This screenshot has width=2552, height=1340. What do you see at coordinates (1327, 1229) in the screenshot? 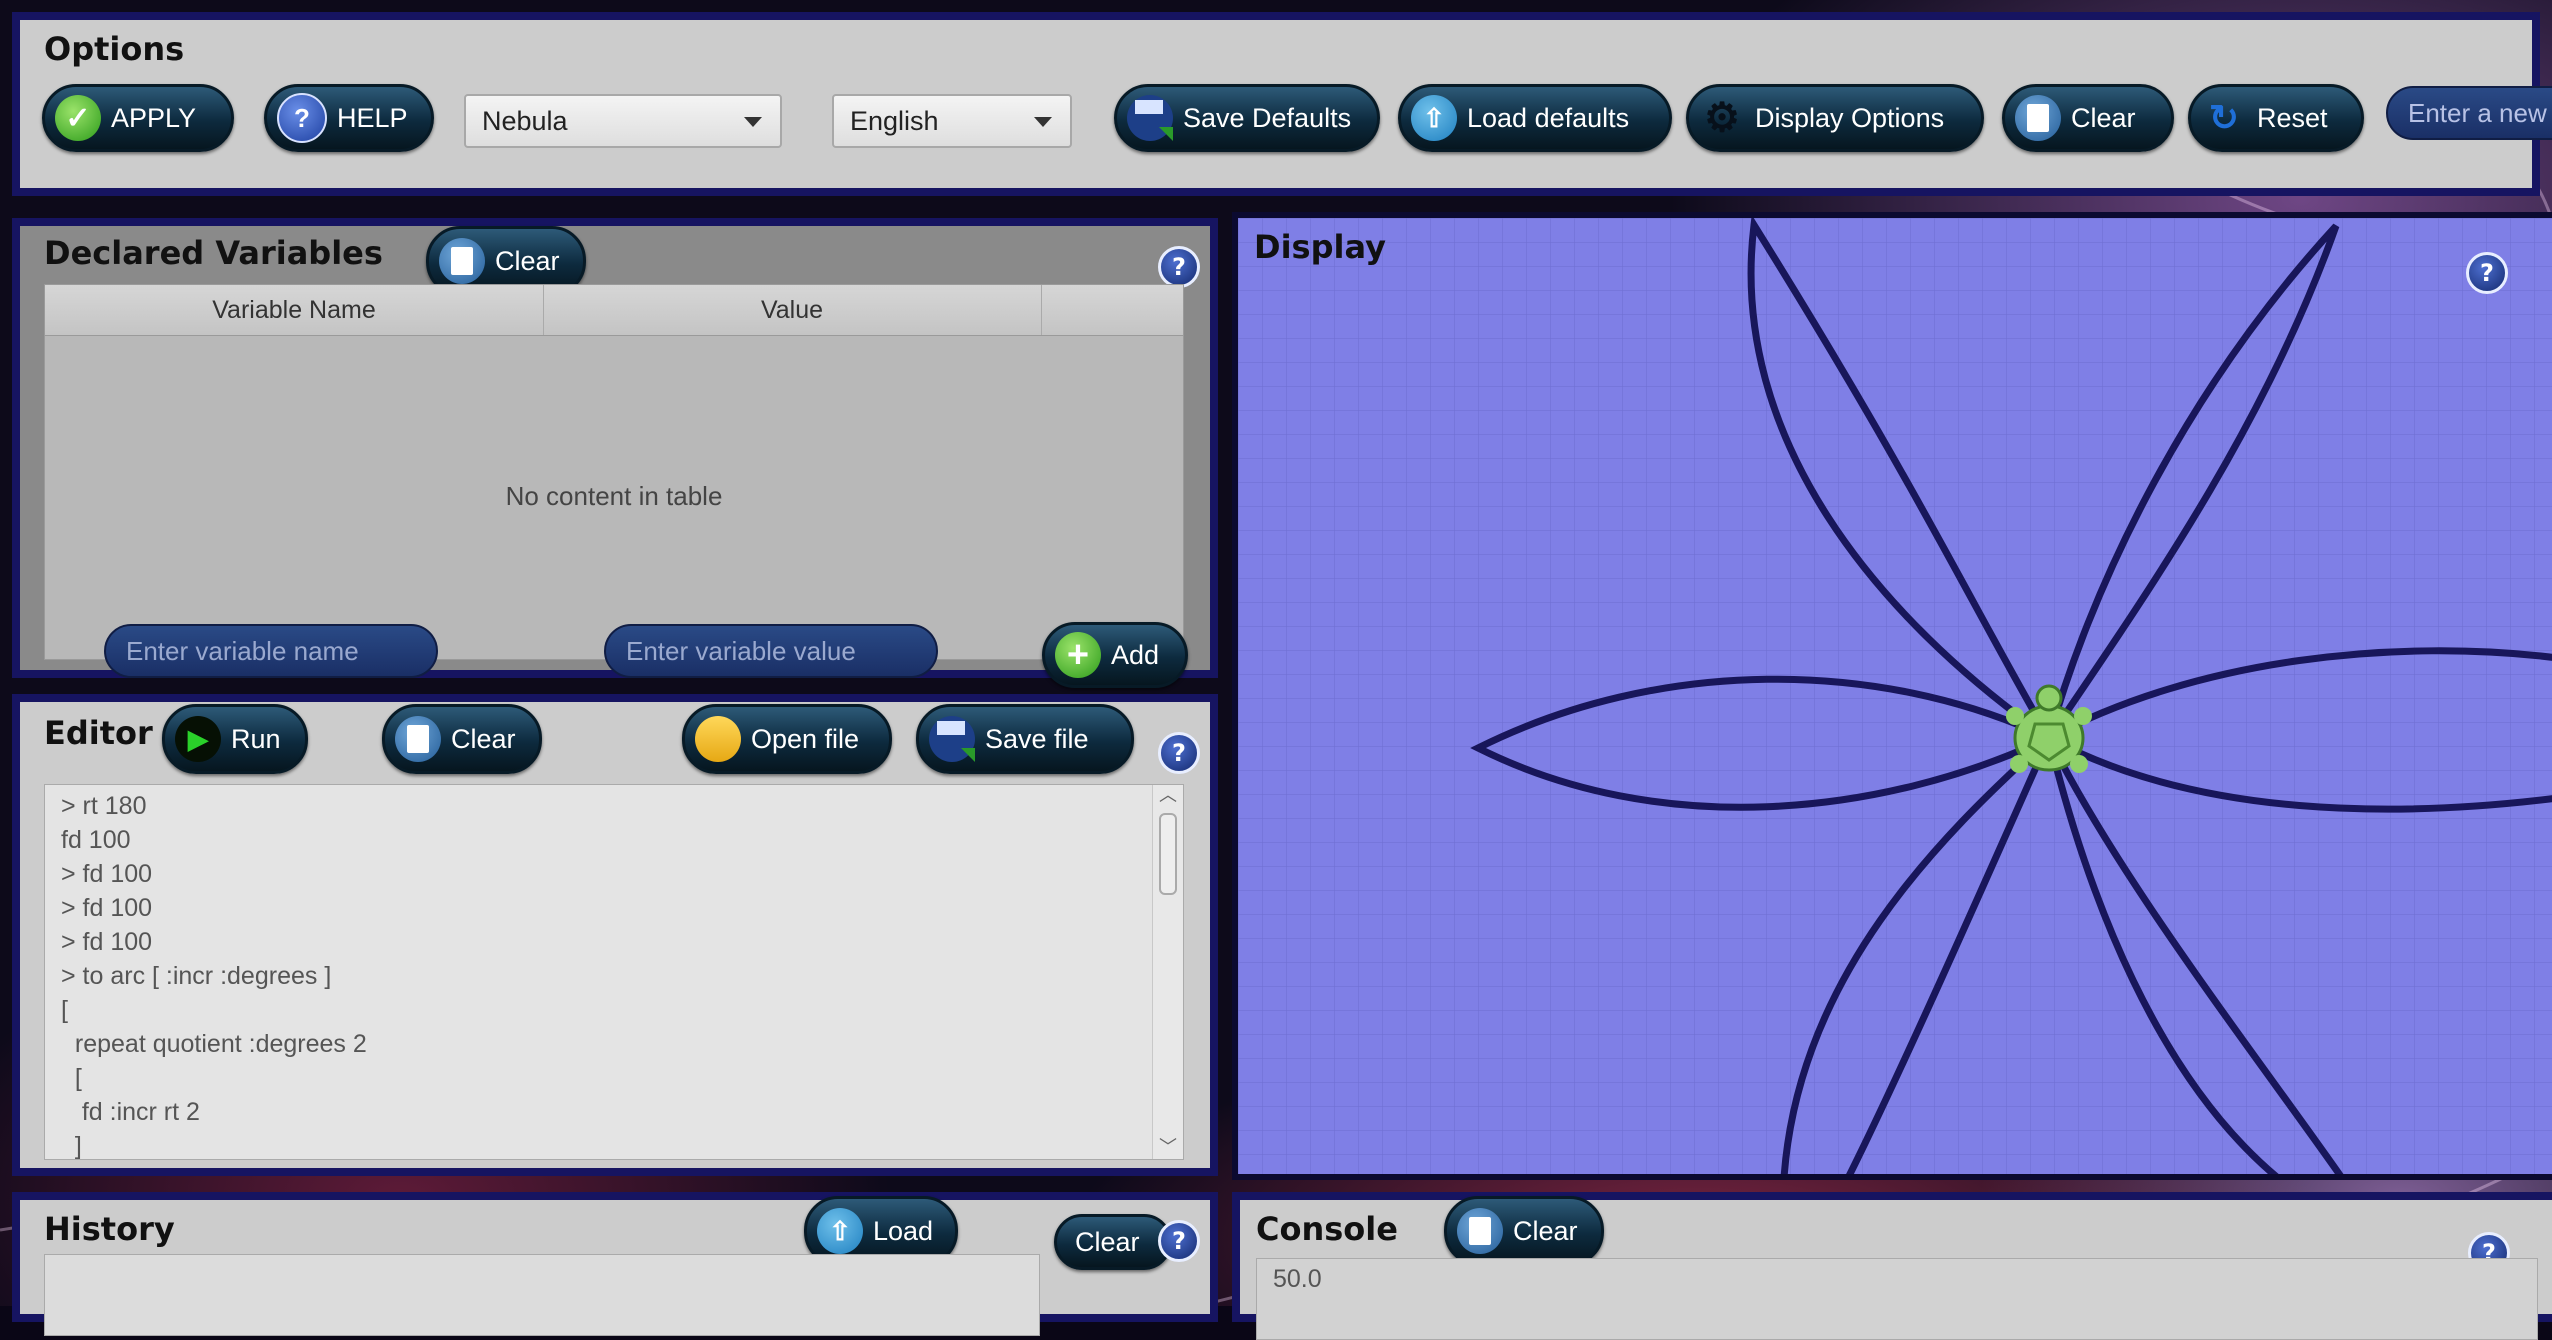
I see `console-title: Console` at bounding box center [1327, 1229].